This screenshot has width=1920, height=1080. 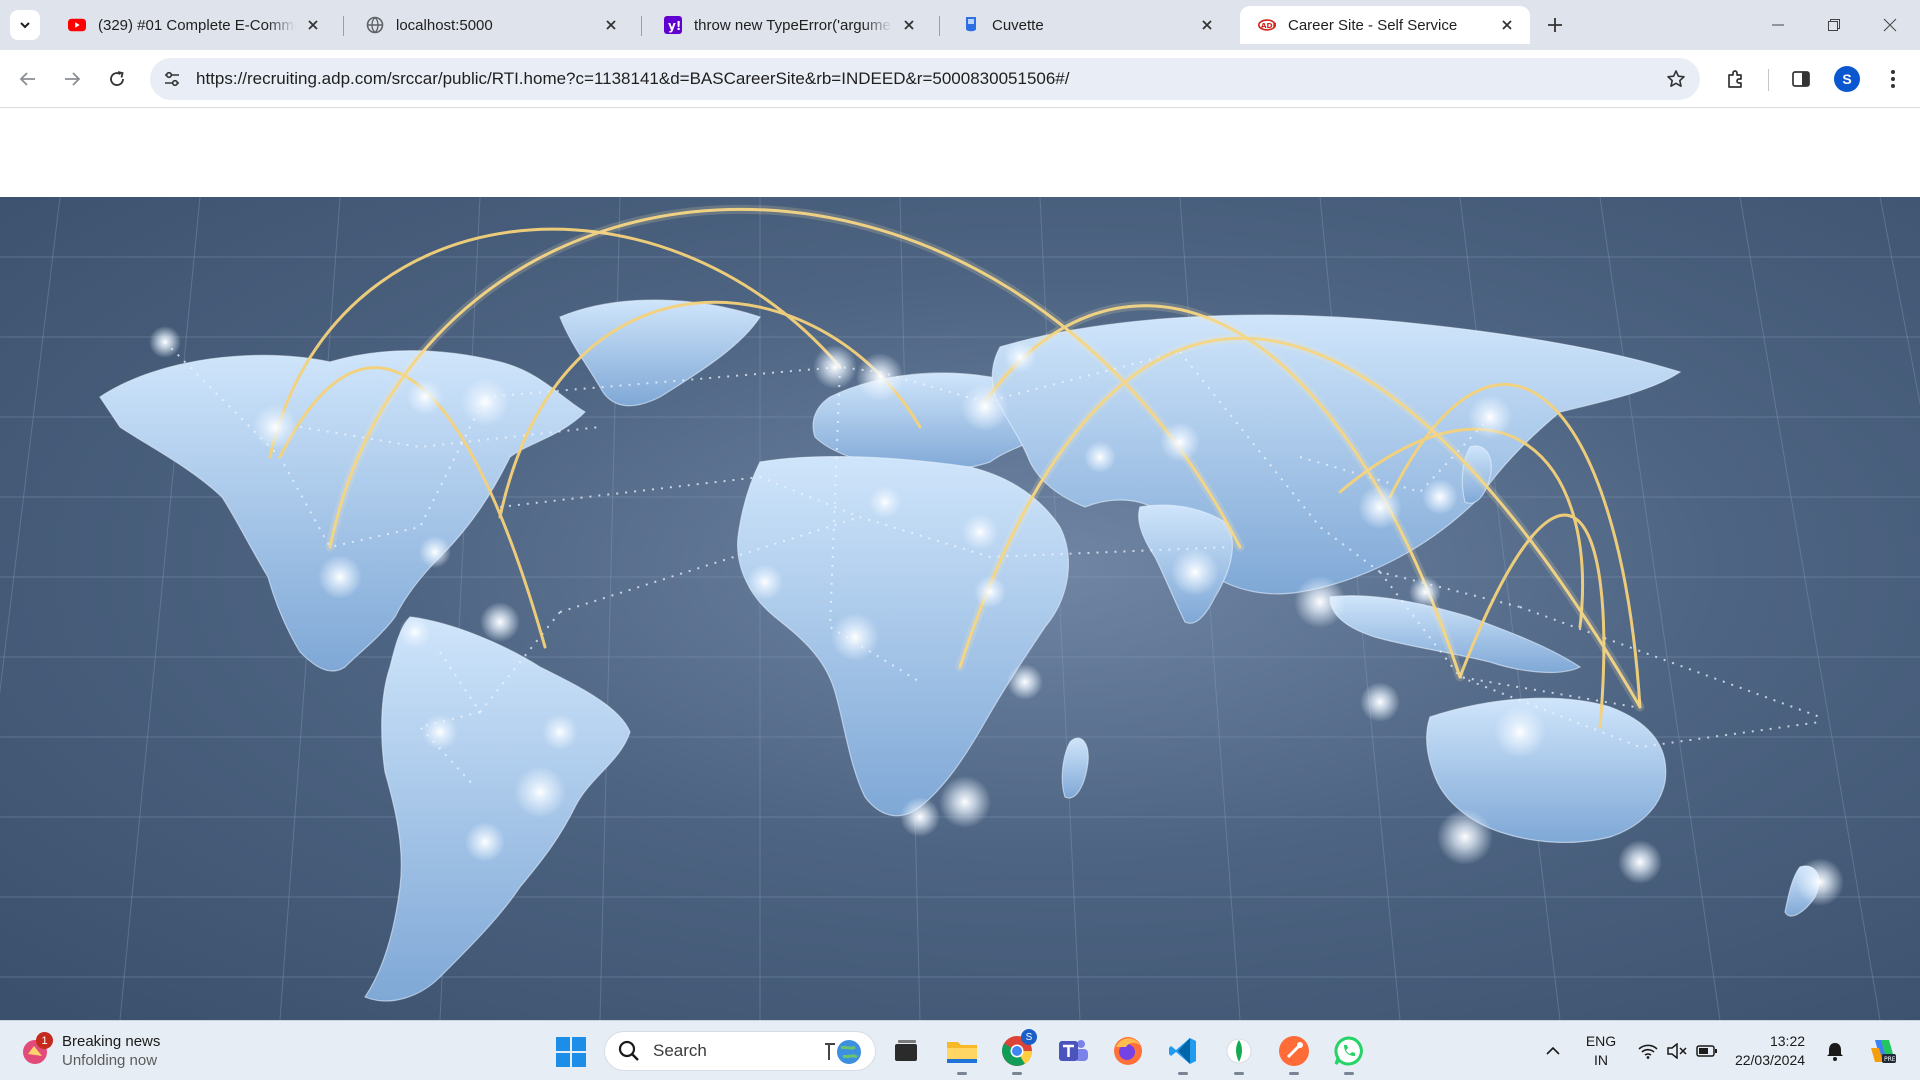 What do you see at coordinates (77, 25) in the screenshot?
I see `youtube-icon` at bounding box center [77, 25].